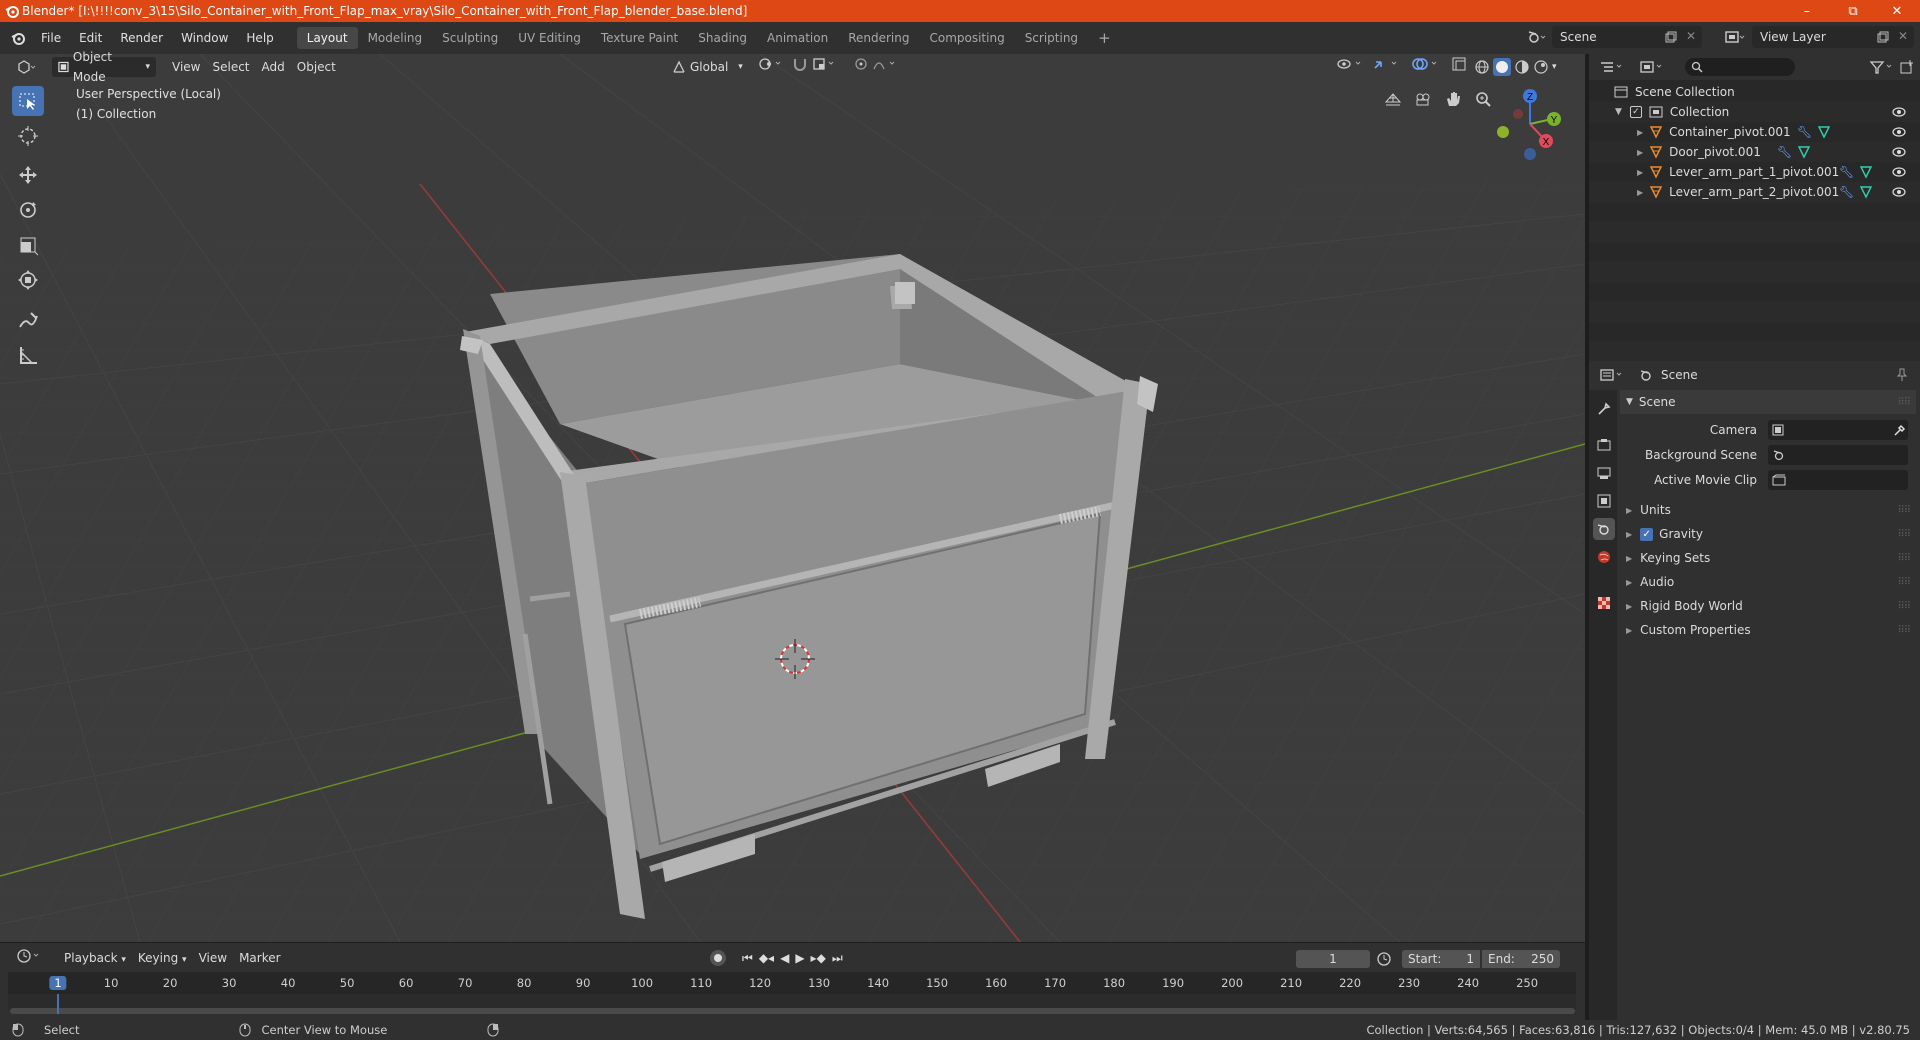  Describe the element at coordinates (1627, 37) in the screenshot. I see `scene-selector: Scene ✕` at that location.